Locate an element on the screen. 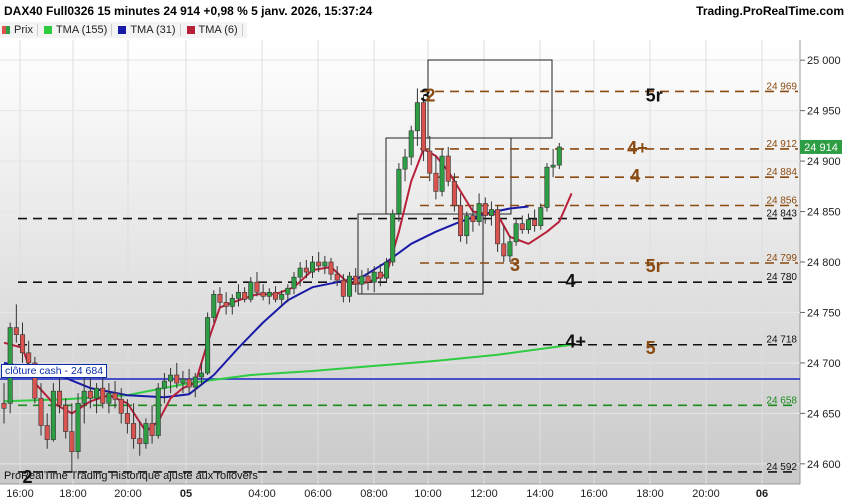 This screenshot has width=850, height=500. indicator-legend: Prix TMA (155) TMA (31) TMA (6) is located at coordinates (123, 30).